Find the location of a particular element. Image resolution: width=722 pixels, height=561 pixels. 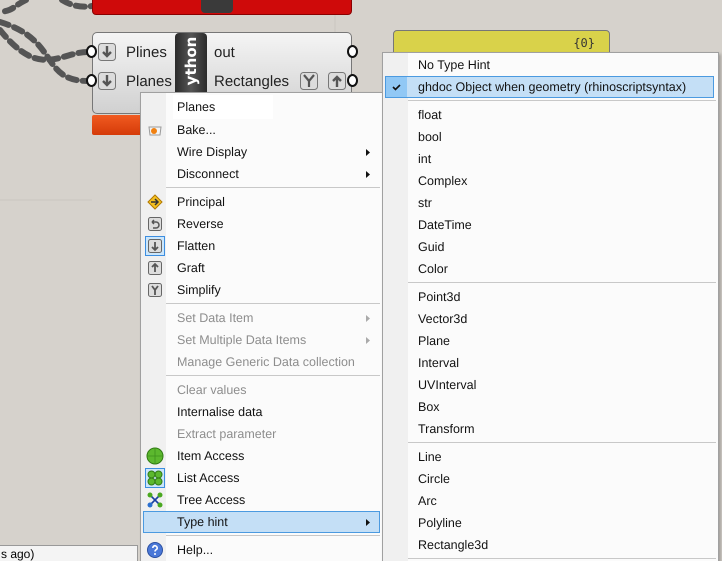

menu-item: Internalise data is located at coordinates (261, 412).